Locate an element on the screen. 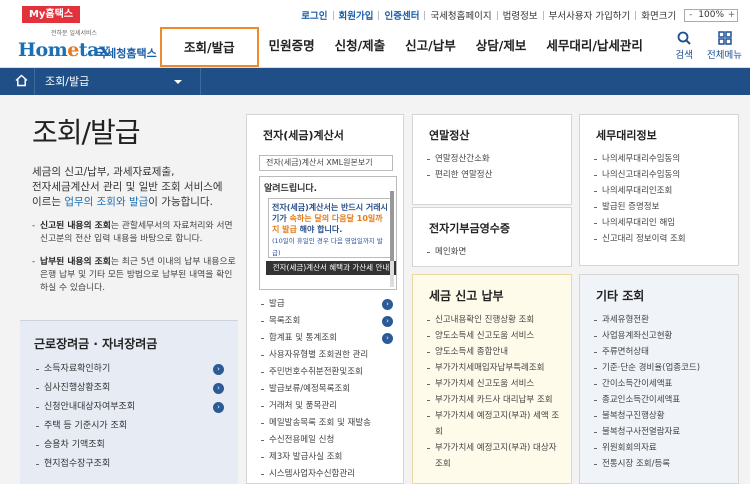 The image size is (750, 484). list-item: 사업용계좌신고현황 is located at coordinates (662, 336).